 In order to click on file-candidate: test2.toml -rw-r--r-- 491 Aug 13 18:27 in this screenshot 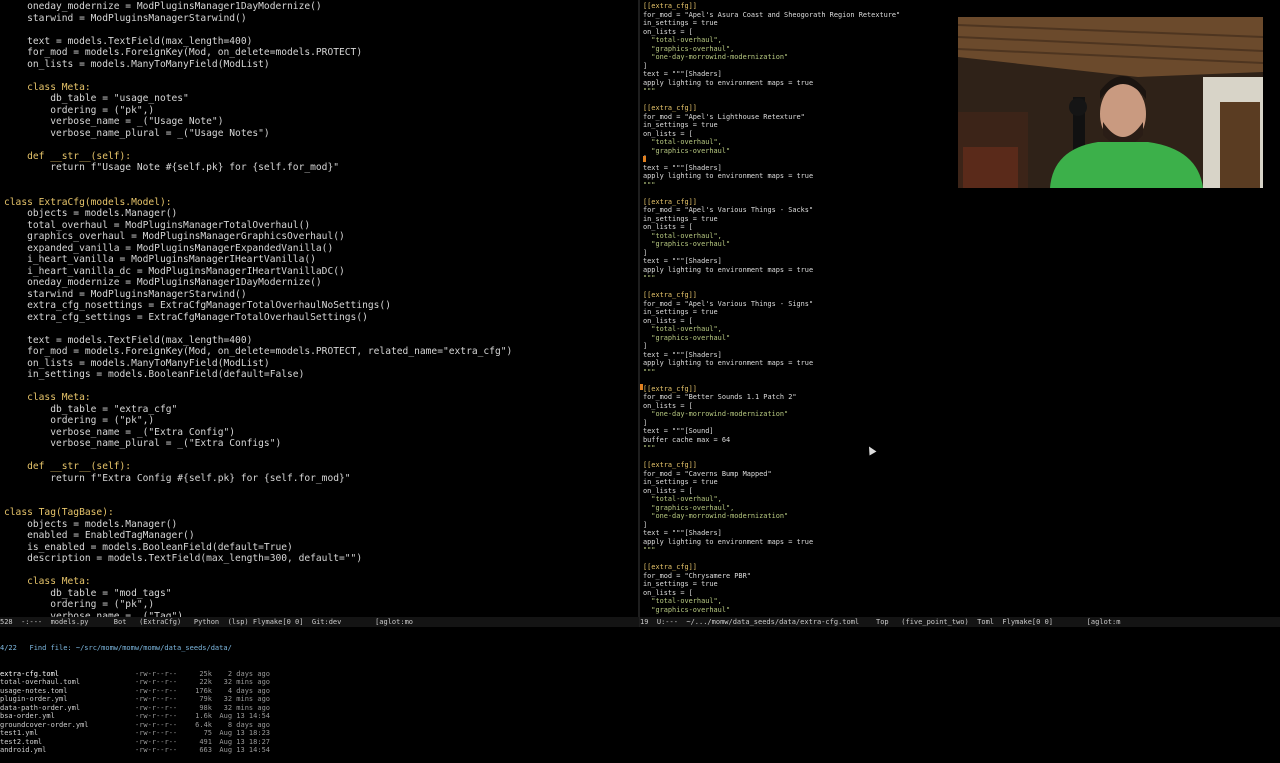, I will do `click(319, 742)`.